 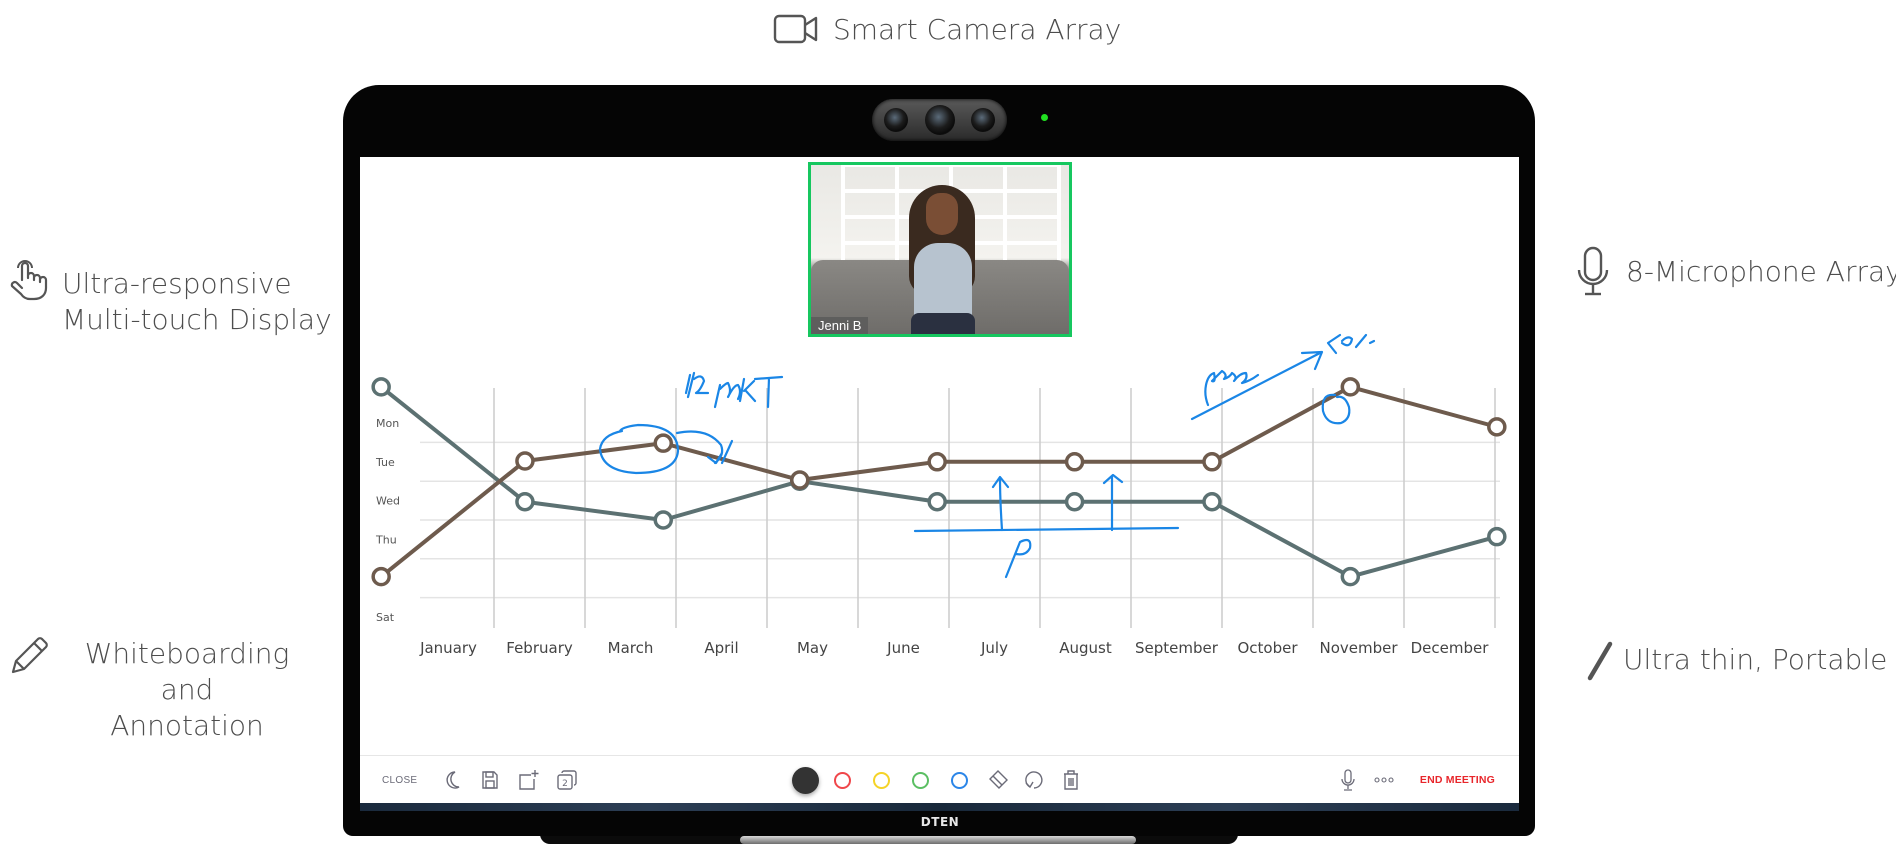 What do you see at coordinates (1600, 661) in the screenshot?
I see `slash-thin-icon` at bounding box center [1600, 661].